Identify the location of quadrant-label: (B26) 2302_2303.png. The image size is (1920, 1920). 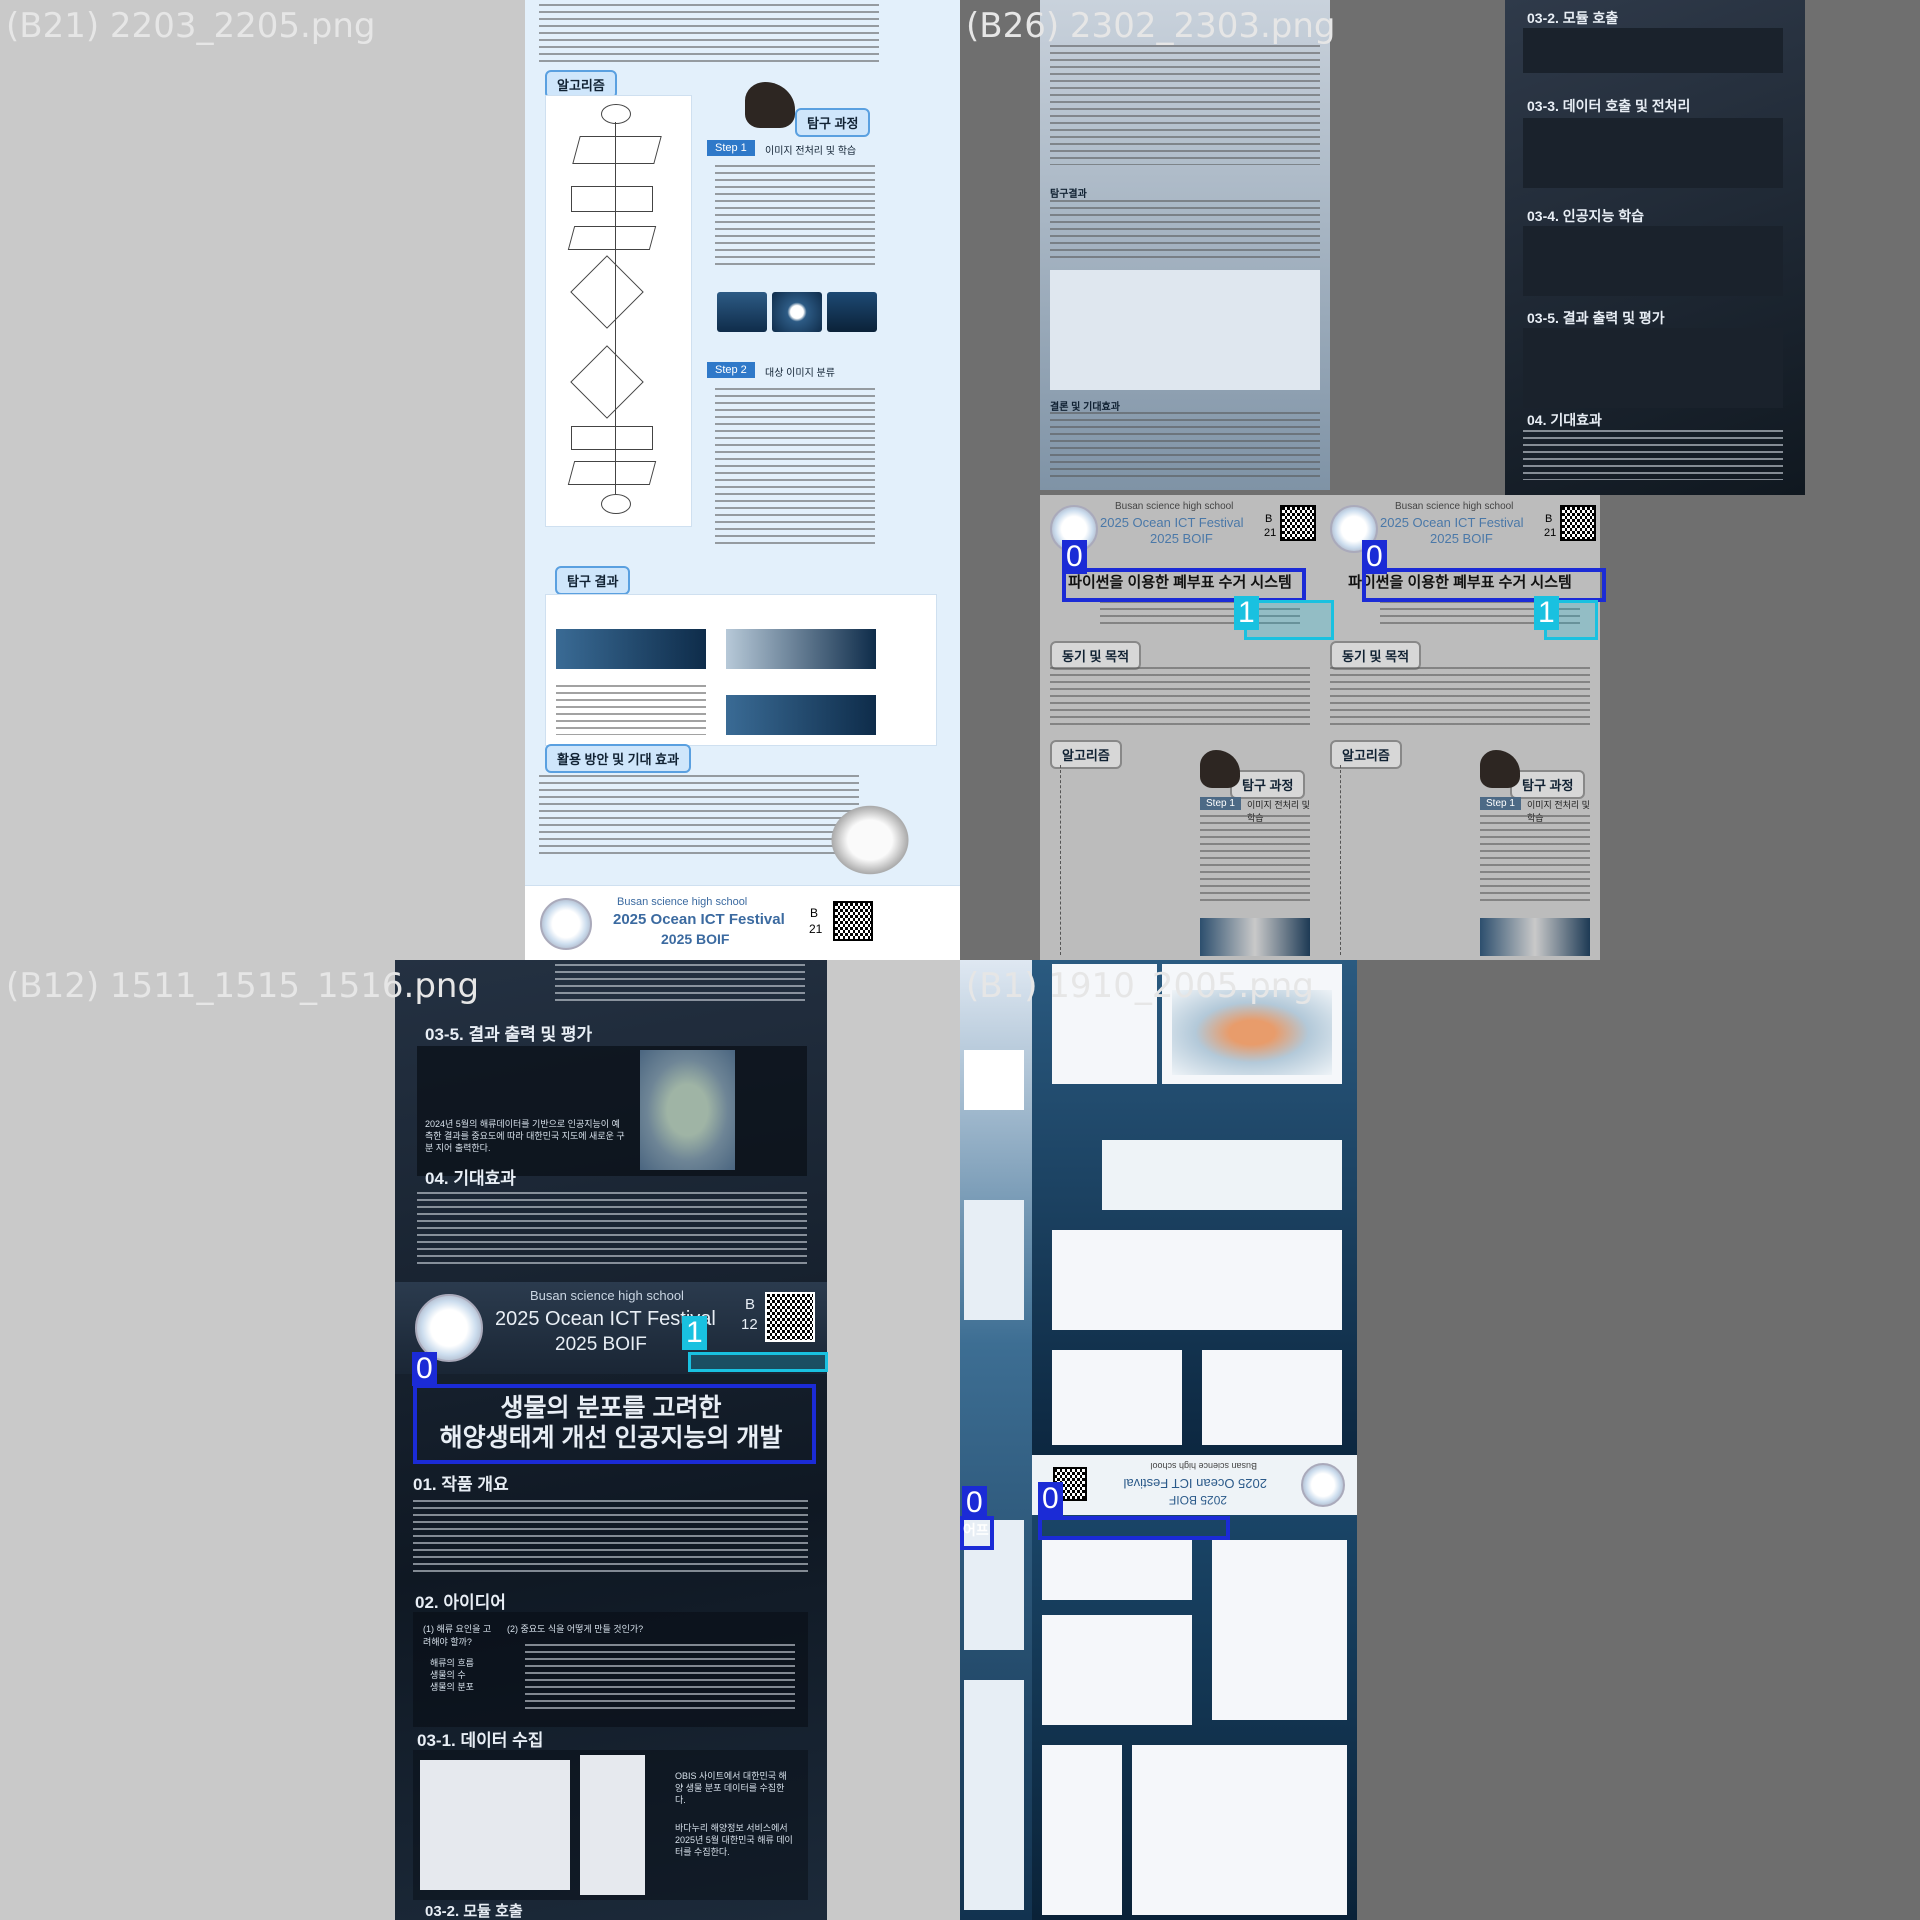
(1151, 26).